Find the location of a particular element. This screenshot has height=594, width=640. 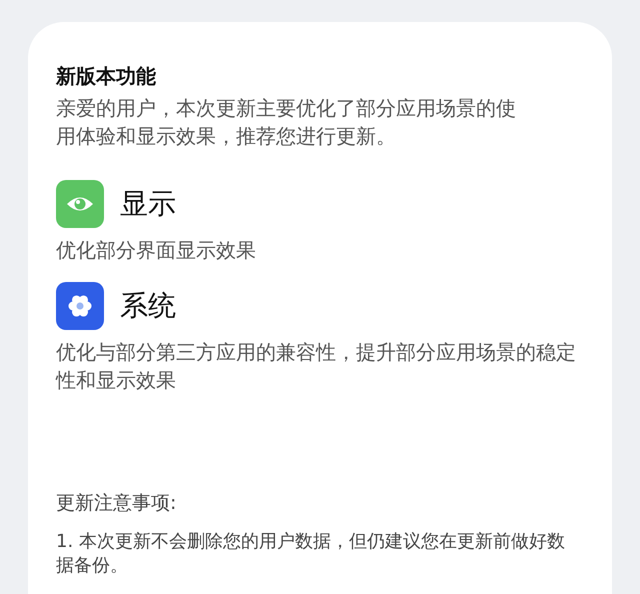

feature-title: 系统 is located at coordinates (148, 306).